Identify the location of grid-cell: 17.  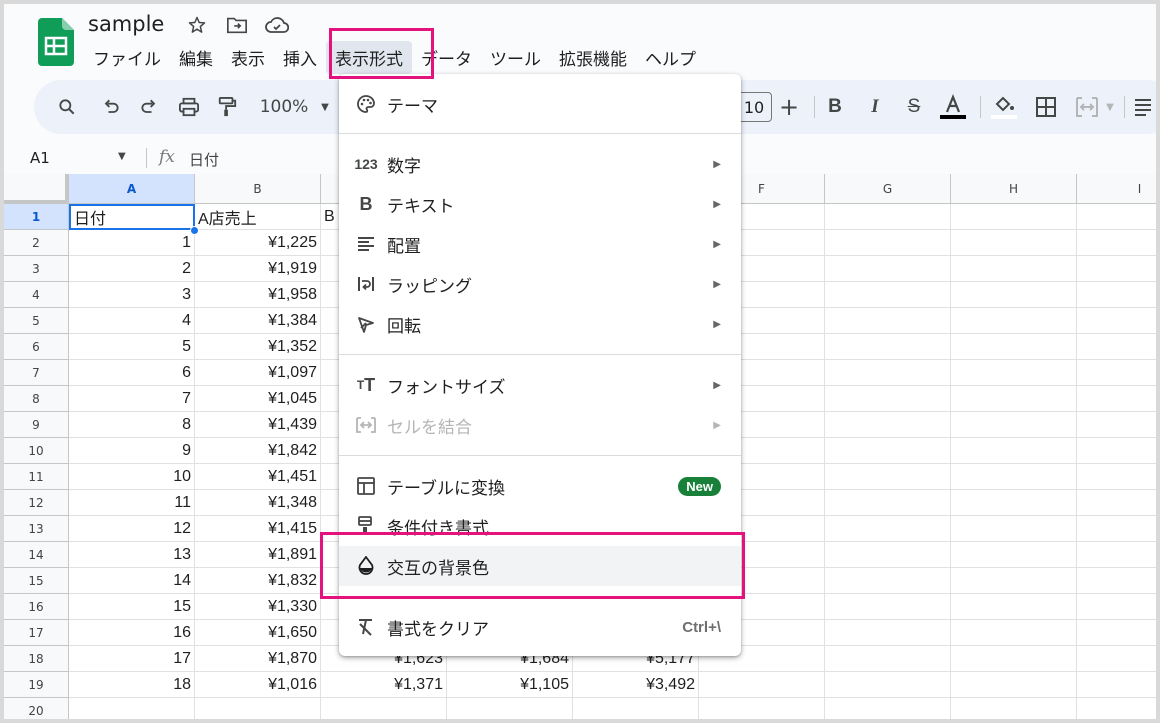
(132, 659).